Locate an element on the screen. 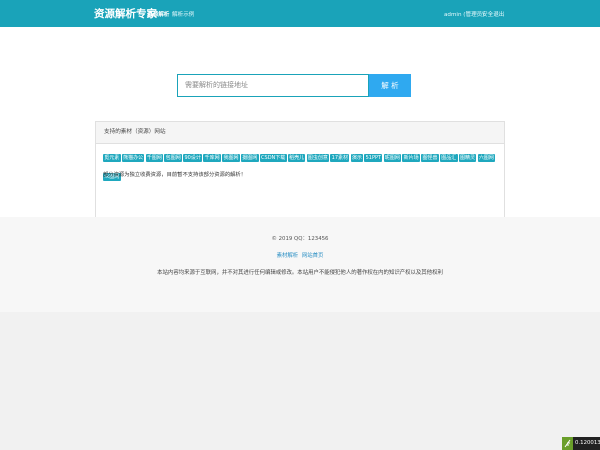  url-input: 需要解析的链接地址 is located at coordinates (273, 85).